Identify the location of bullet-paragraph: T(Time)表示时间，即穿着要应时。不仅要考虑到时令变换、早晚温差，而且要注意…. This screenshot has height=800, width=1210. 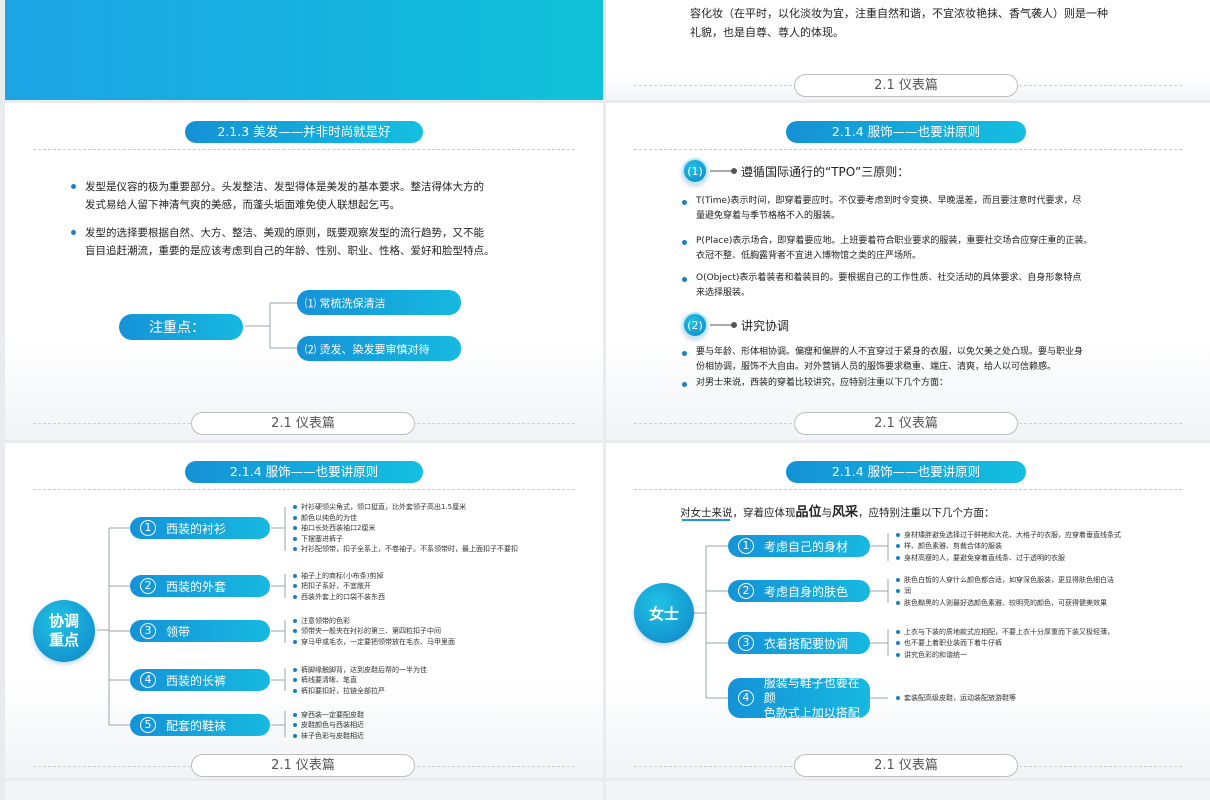
(882, 209).